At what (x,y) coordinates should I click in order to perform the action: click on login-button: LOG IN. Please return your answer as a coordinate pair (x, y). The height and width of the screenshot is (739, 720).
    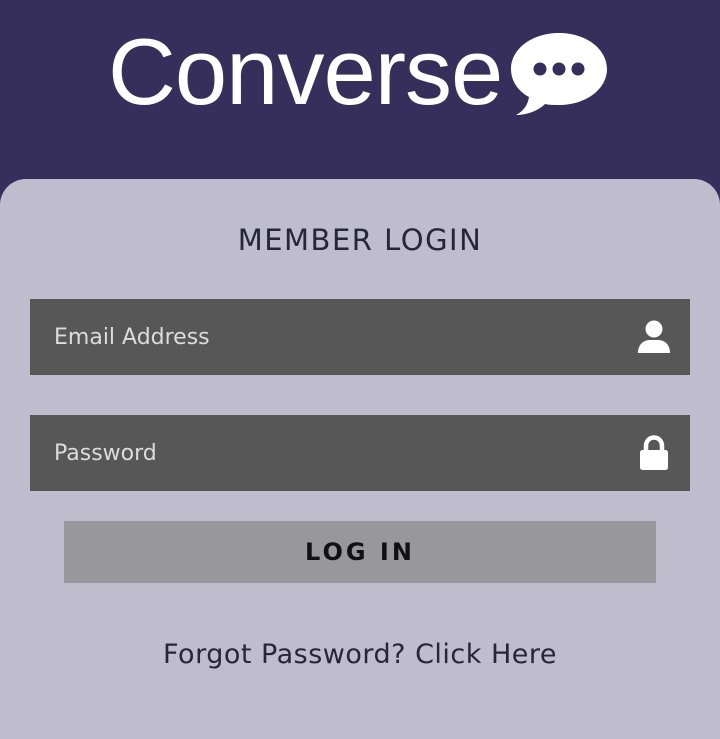
    Looking at the image, I should click on (360, 552).